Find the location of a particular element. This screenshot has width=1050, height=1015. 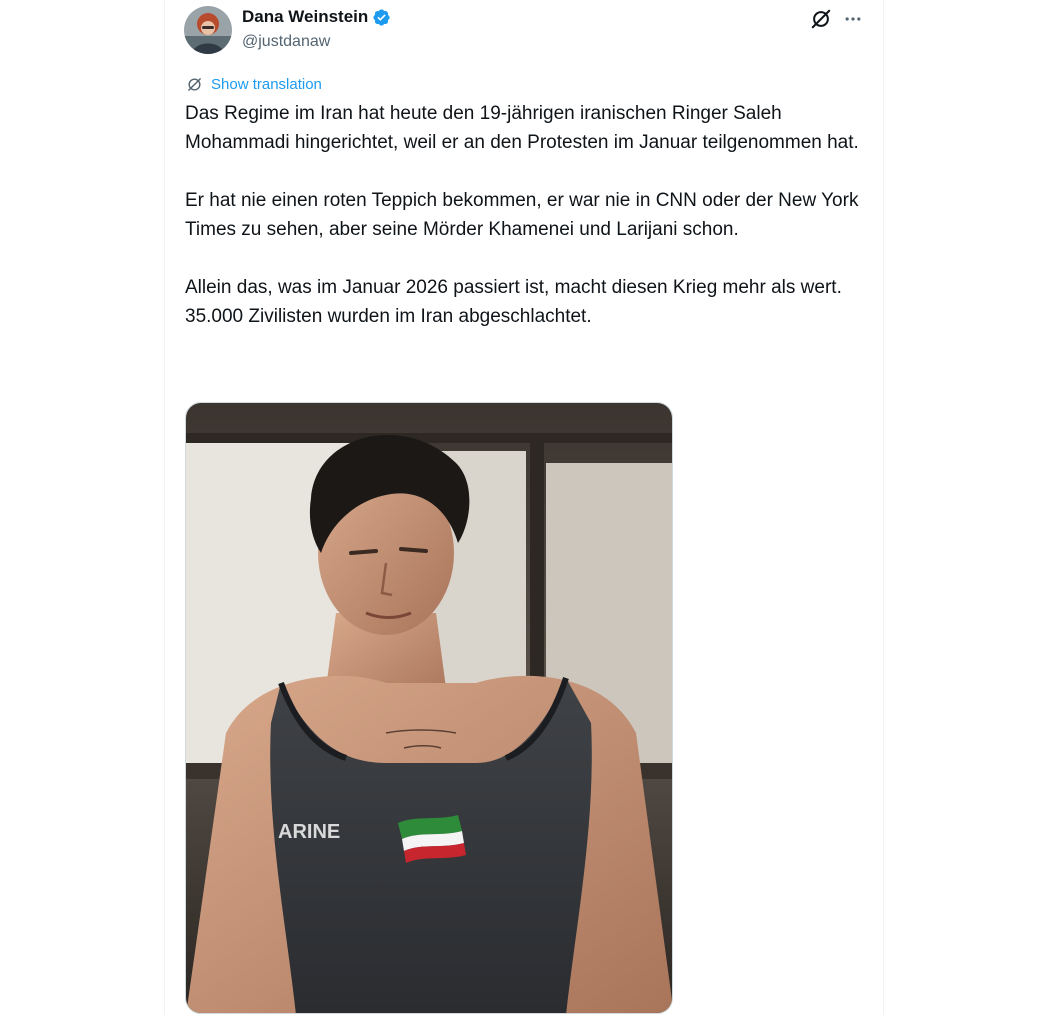

avatar-photo is located at coordinates (208, 30).